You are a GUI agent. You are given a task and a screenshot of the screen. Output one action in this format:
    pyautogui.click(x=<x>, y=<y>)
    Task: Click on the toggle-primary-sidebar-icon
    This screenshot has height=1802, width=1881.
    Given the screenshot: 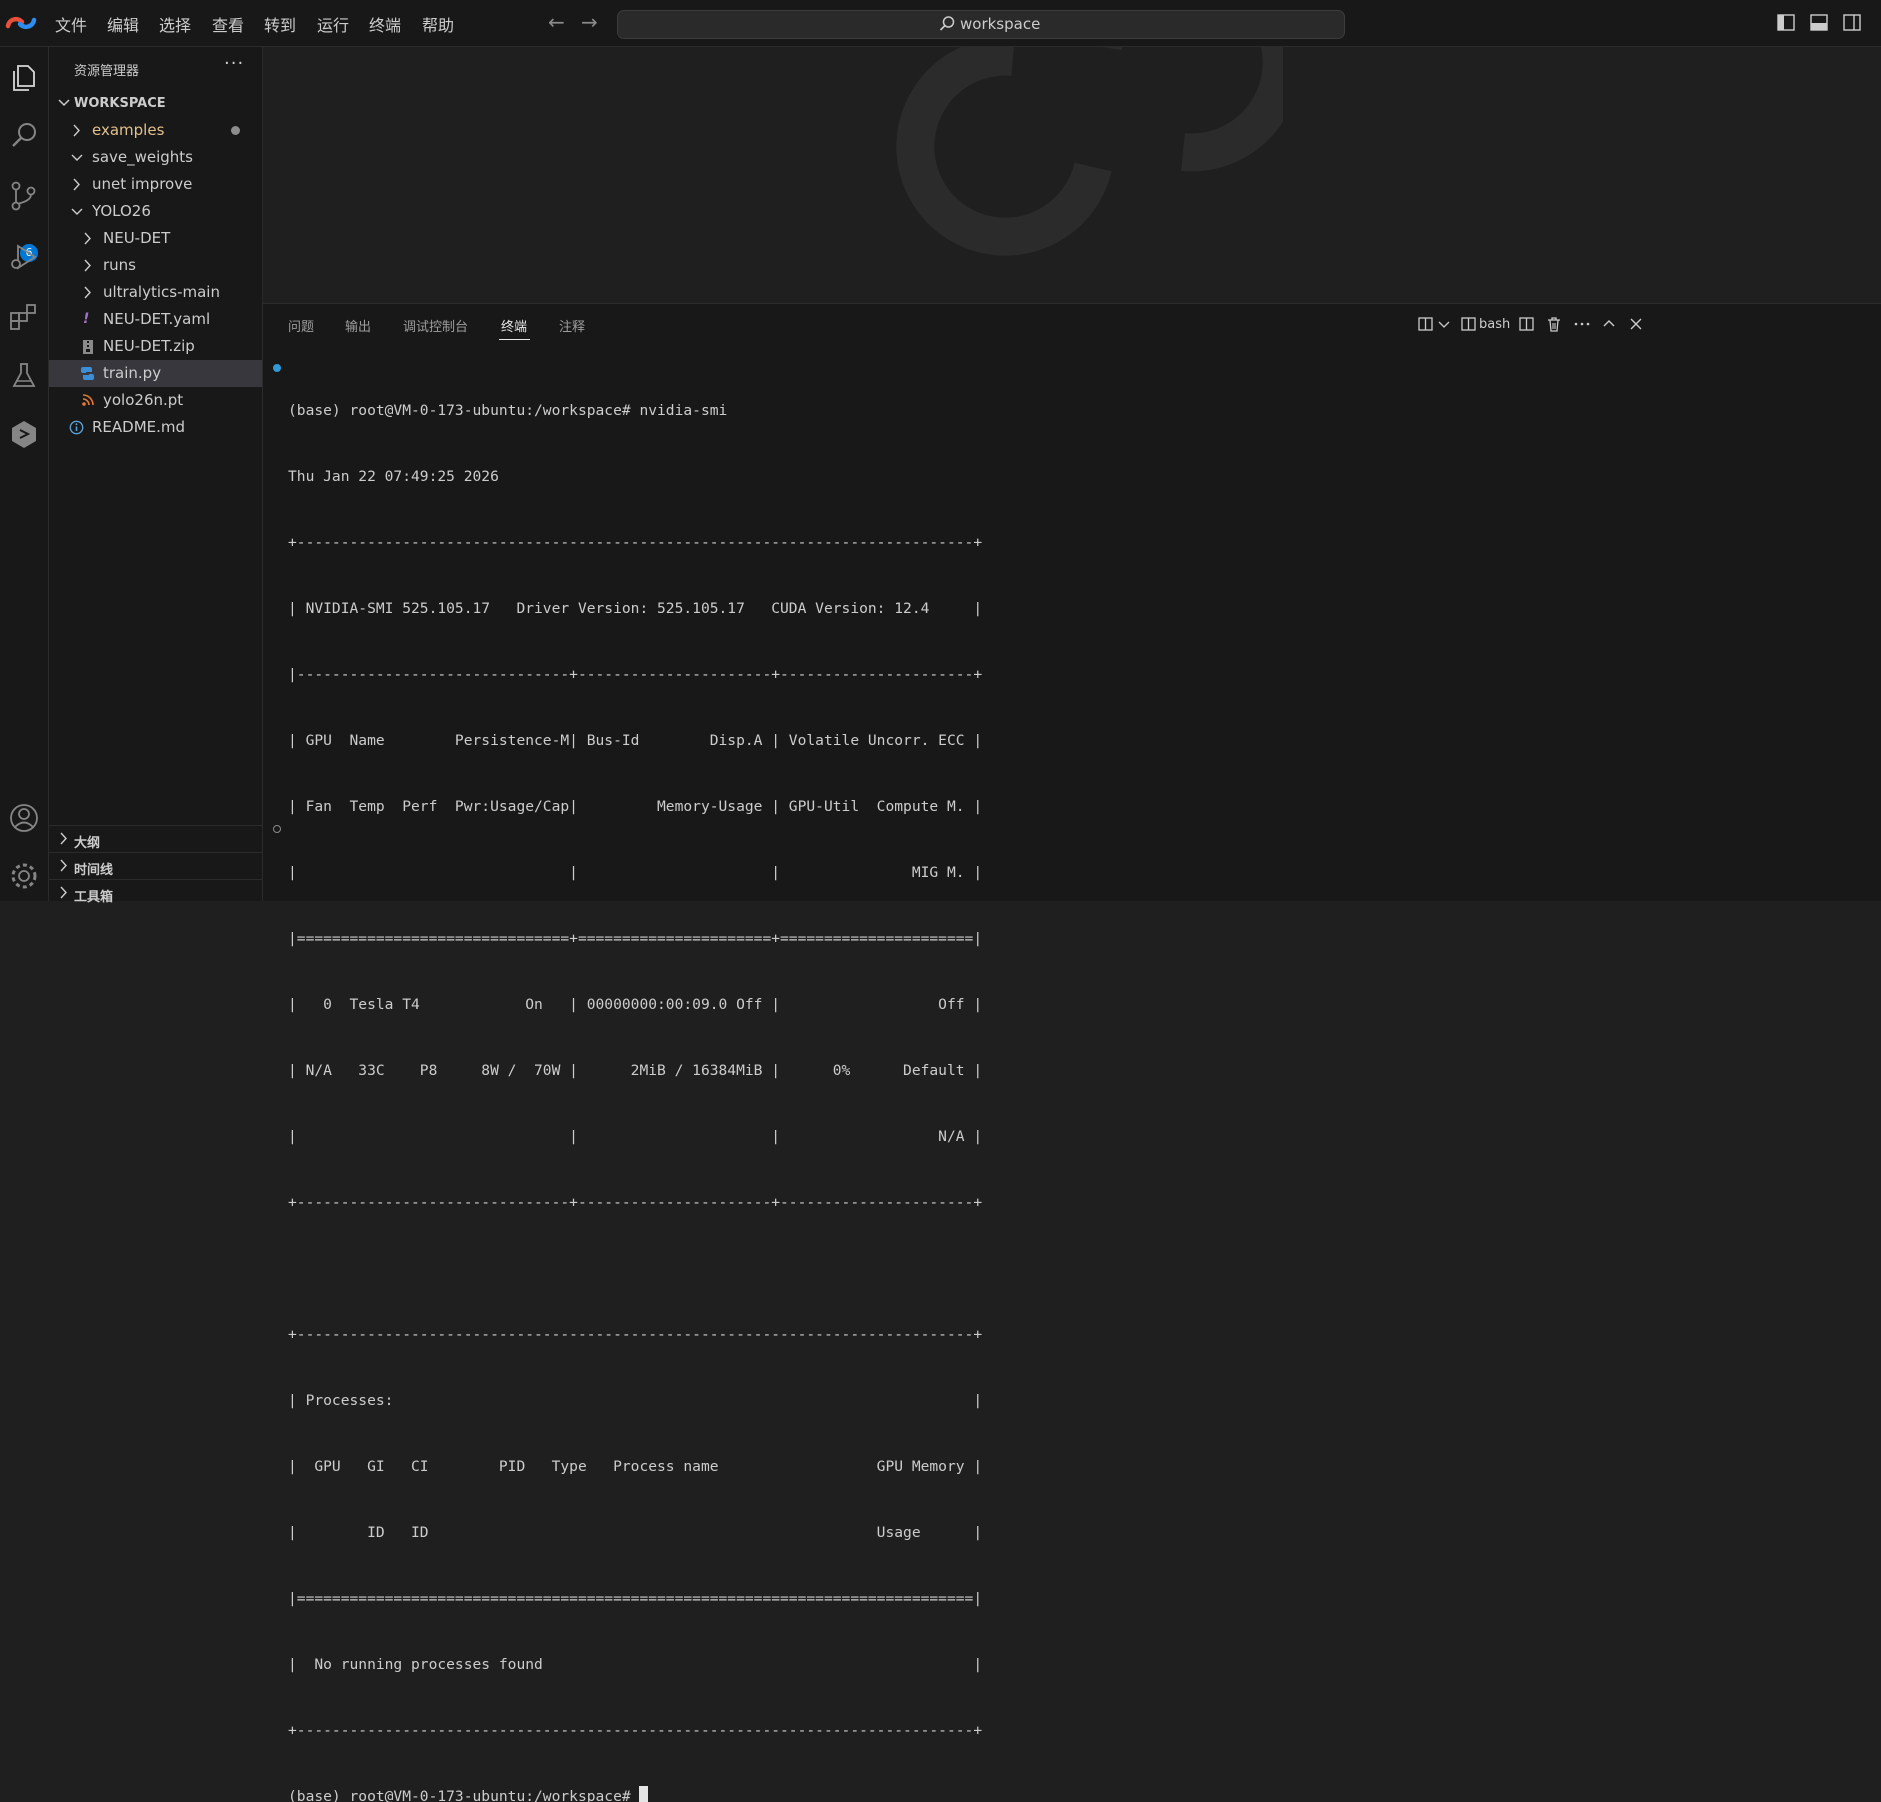 What is the action you would take?
    pyautogui.click(x=1786, y=22)
    